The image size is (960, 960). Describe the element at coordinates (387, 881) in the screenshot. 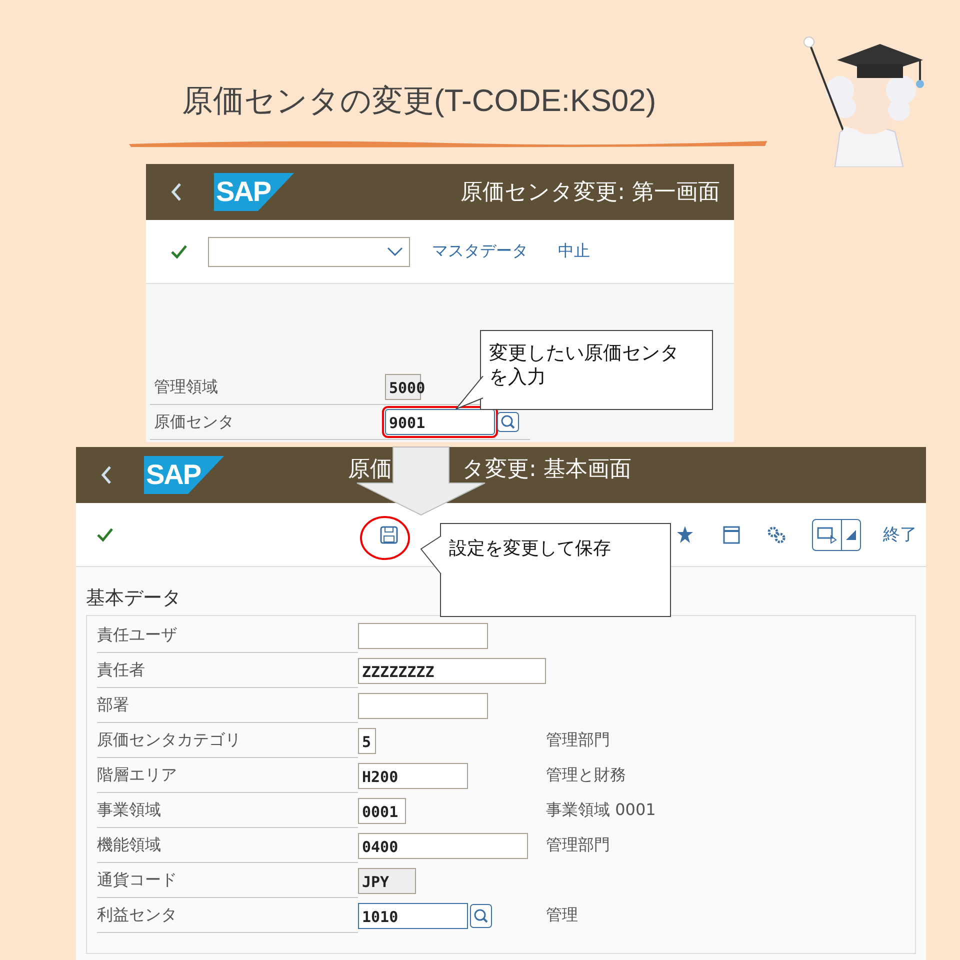

I see `input-field: JPY` at that location.